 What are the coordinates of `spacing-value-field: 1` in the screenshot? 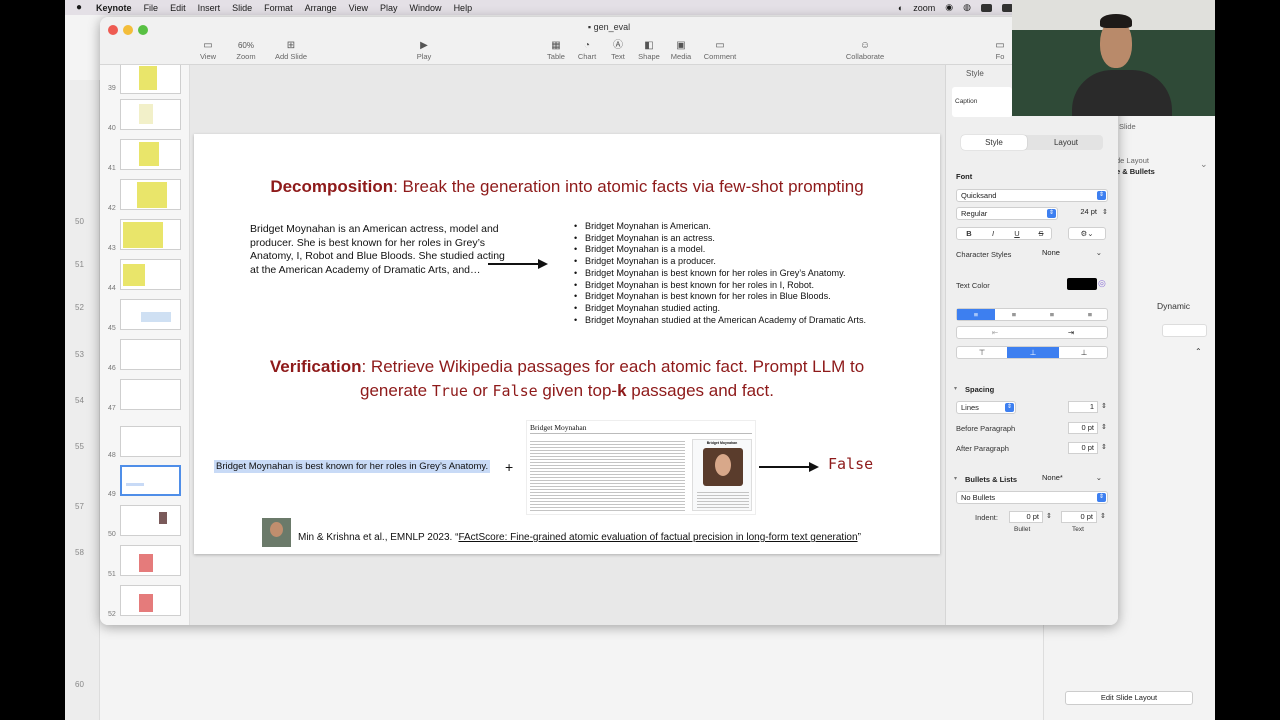 It's located at (1083, 407).